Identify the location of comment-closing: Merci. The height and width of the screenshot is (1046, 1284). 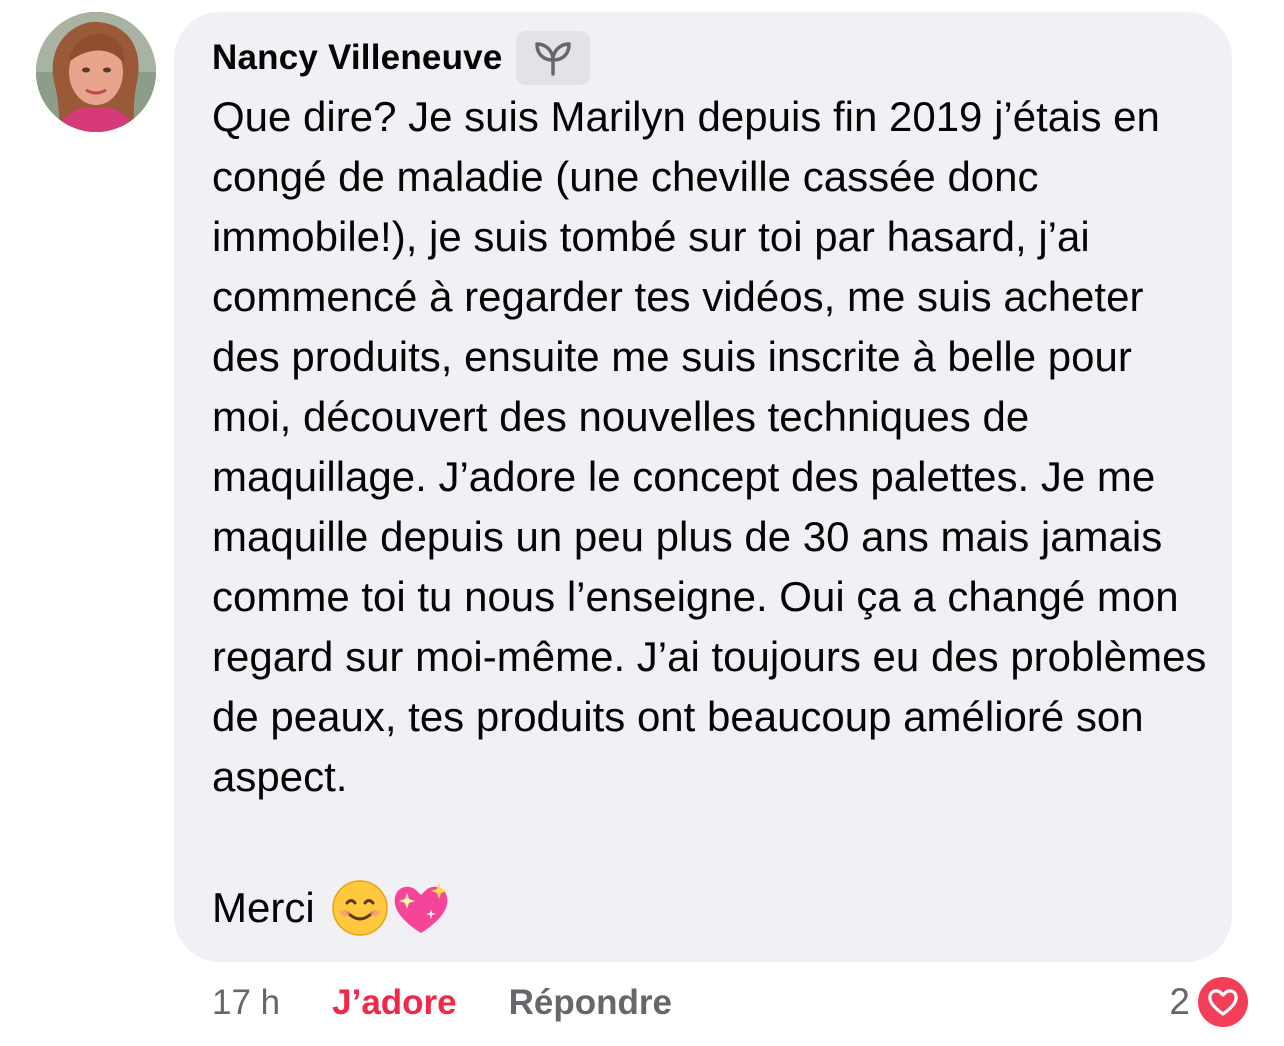
(332, 908).